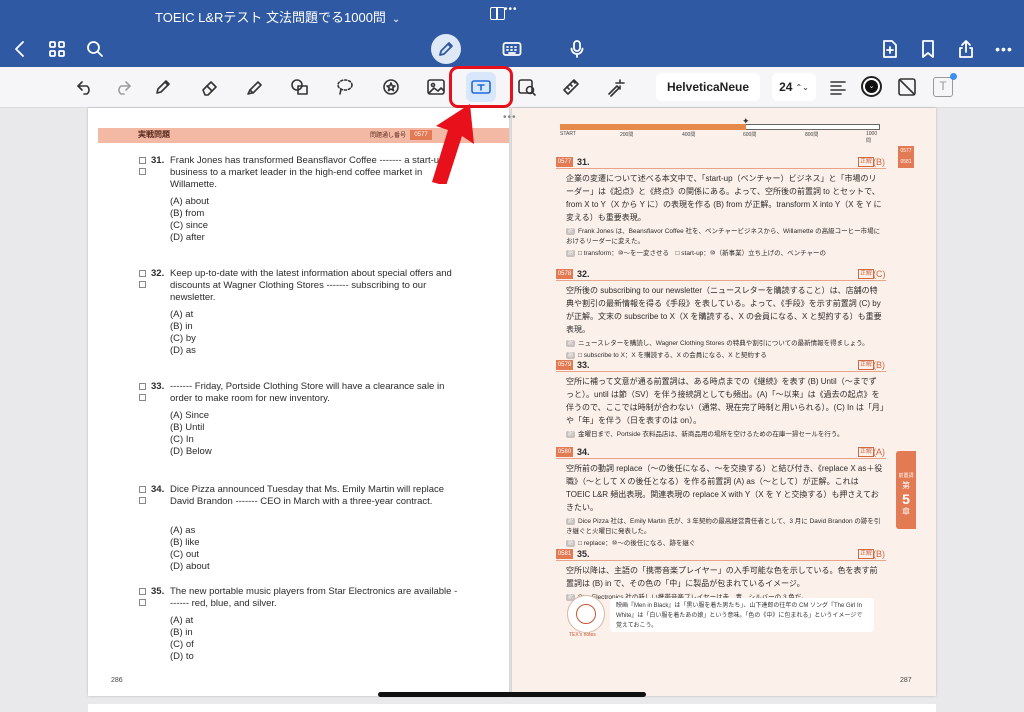 The image size is (1024, 712). What do you see at coordinates (396, 19) in the screenshot?
I see `chevron-down-icon: ⌄` at bounding box center [396, 19].